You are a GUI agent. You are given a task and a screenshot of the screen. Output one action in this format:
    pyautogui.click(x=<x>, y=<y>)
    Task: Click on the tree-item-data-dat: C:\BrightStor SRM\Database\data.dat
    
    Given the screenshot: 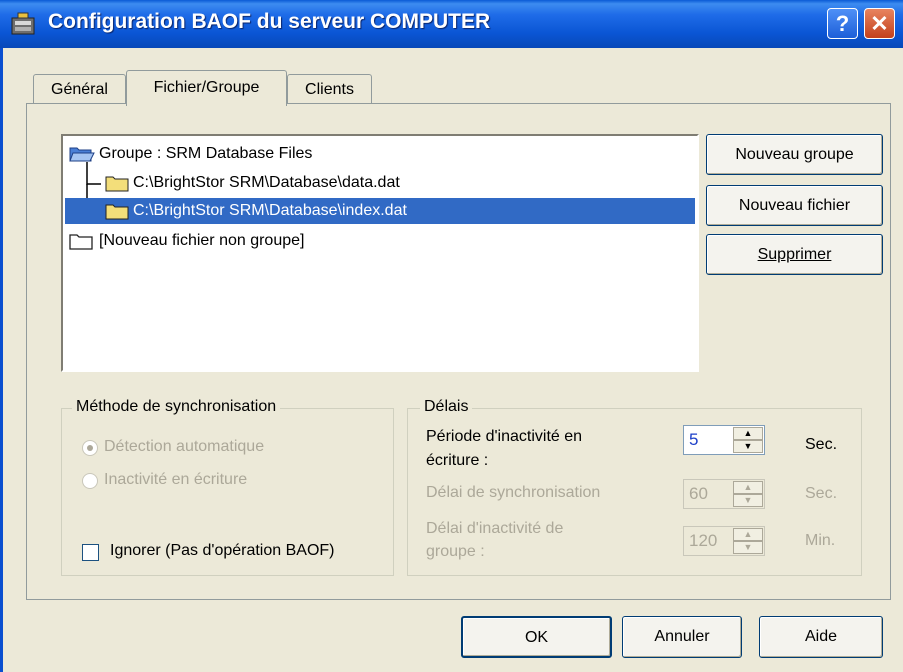 What is the action you would take?
    pyautogui.click(x=303, y=183)
    